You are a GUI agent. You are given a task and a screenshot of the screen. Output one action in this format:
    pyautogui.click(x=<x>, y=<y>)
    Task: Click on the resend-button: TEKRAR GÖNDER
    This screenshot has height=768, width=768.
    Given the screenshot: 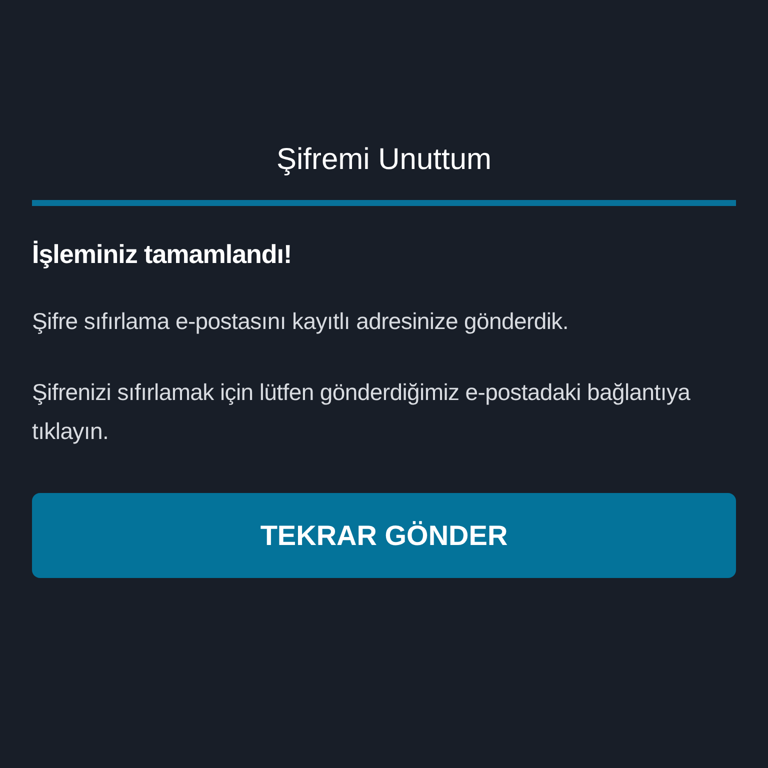 What is the action you would take?
    pyautogui.click(x=384, y=535)
    